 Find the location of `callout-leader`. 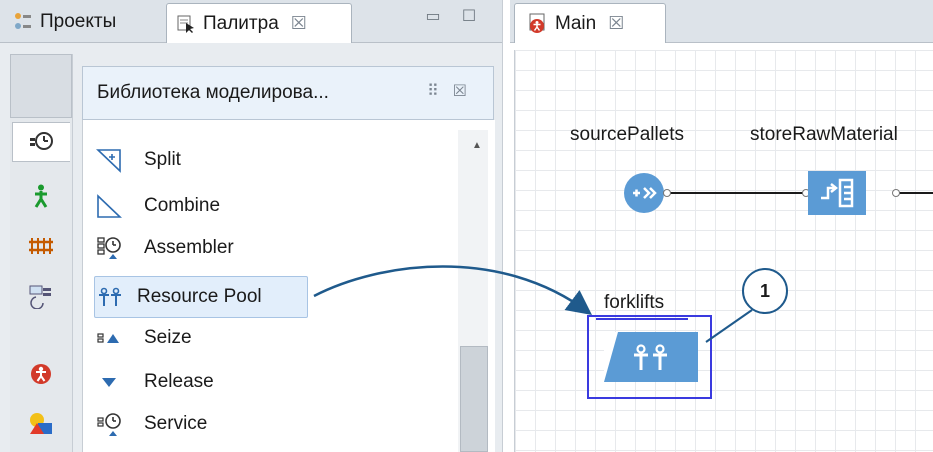

callout-leader is located at coordinates (729, 326).